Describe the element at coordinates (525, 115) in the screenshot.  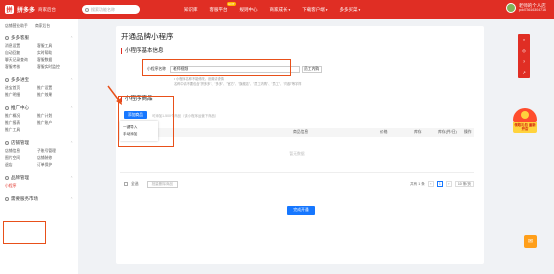
I see `gift-icon` at that location.